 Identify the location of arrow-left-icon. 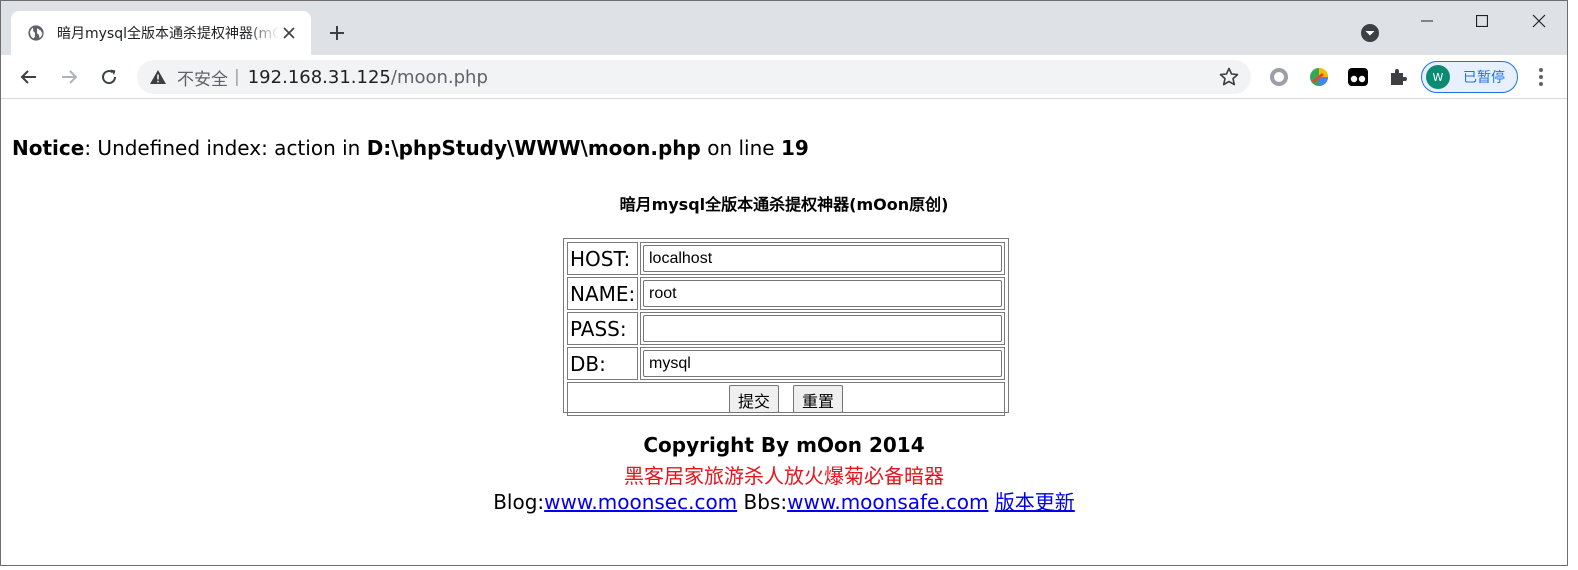
(28, 77).